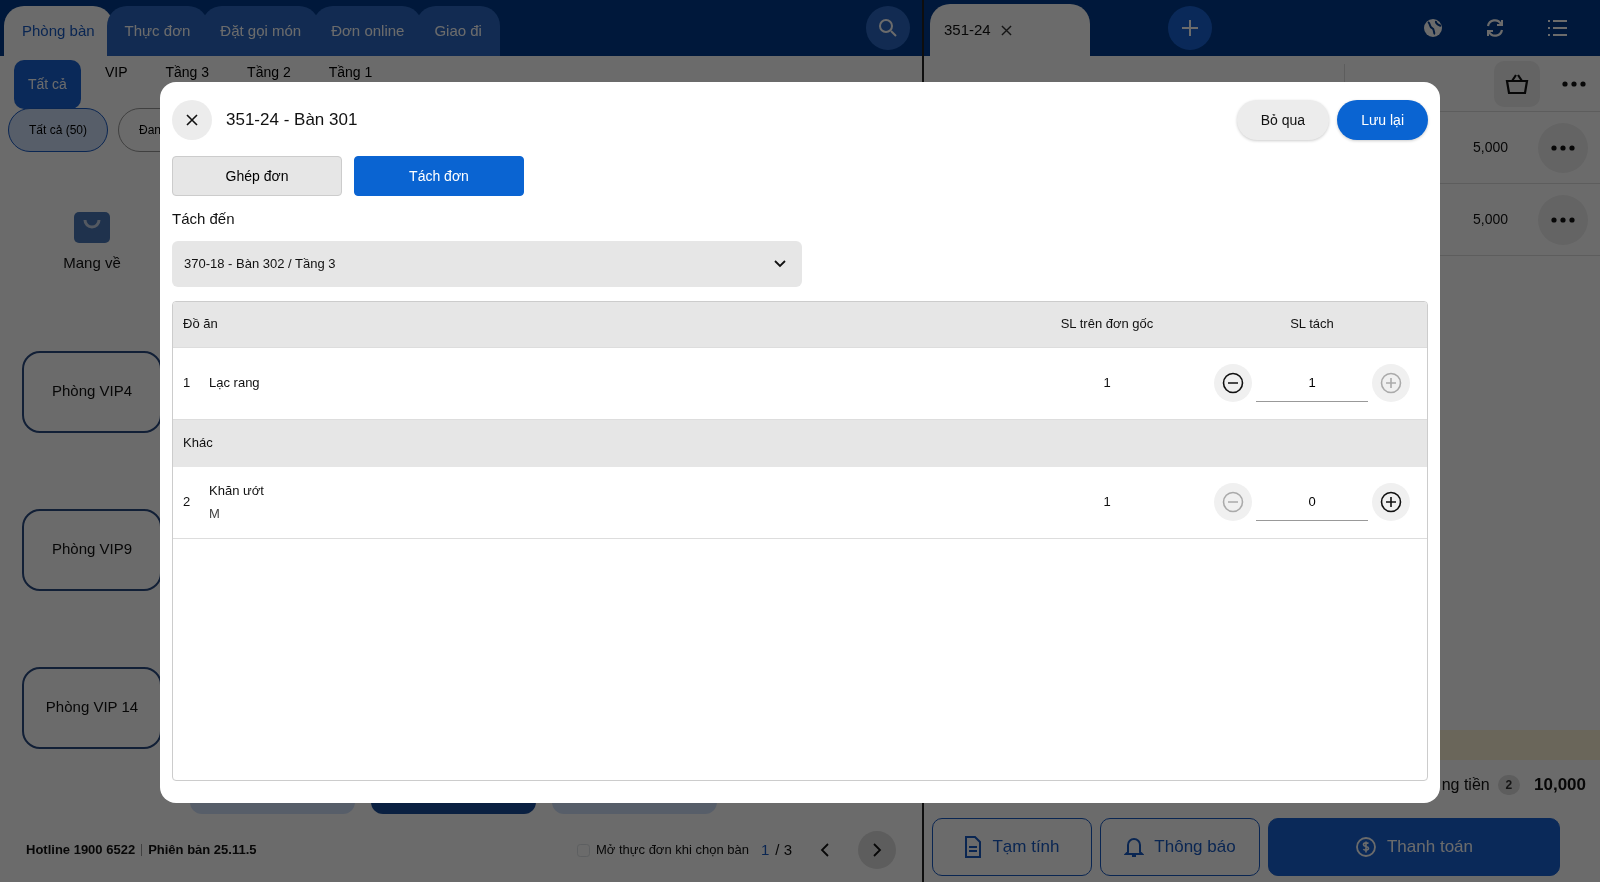 This screenshot has height=882, width=1600. I want to click on quantity-field: 0, so click(1312, 502).